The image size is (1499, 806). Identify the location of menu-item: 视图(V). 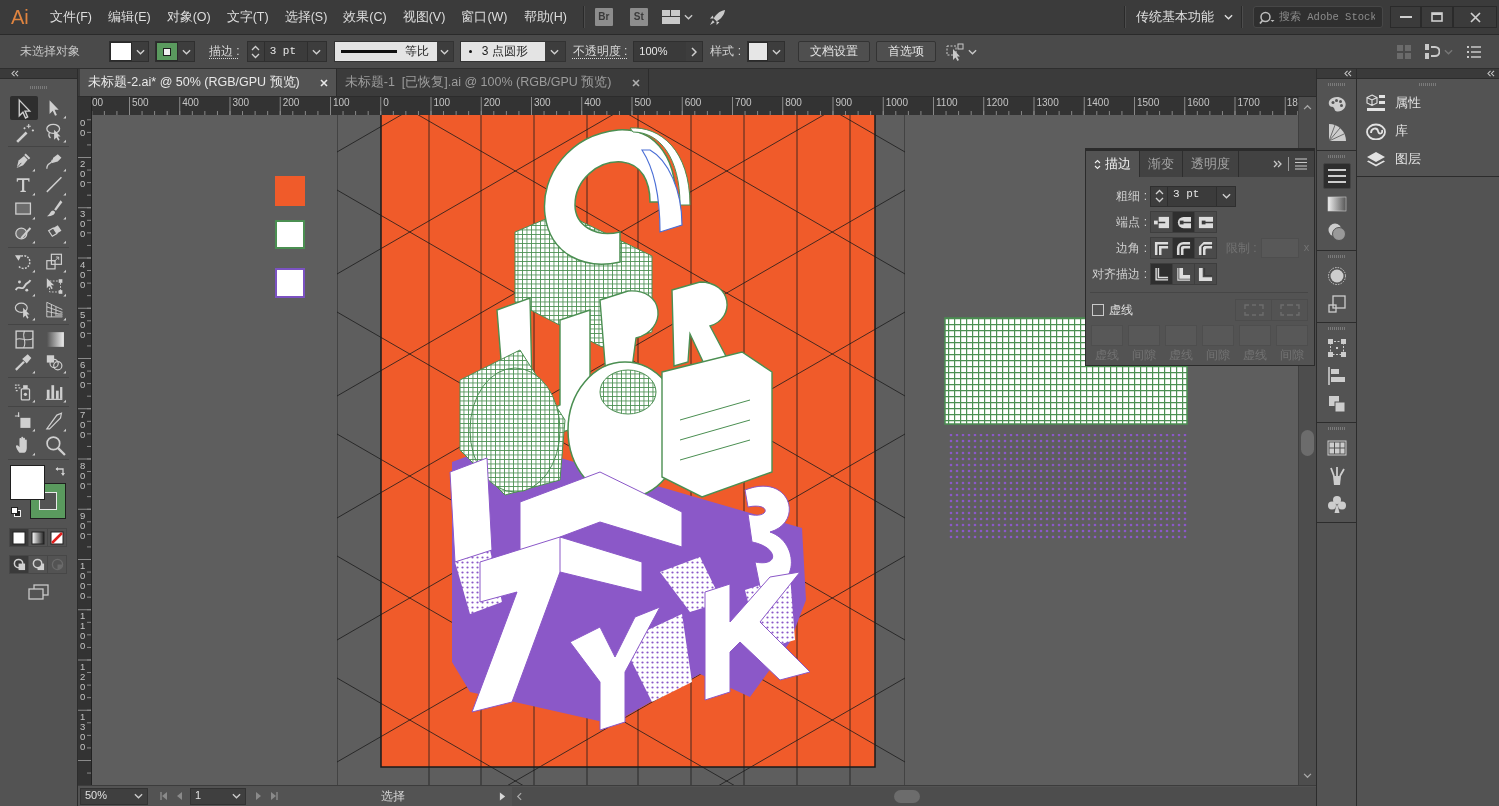
(424, 17).